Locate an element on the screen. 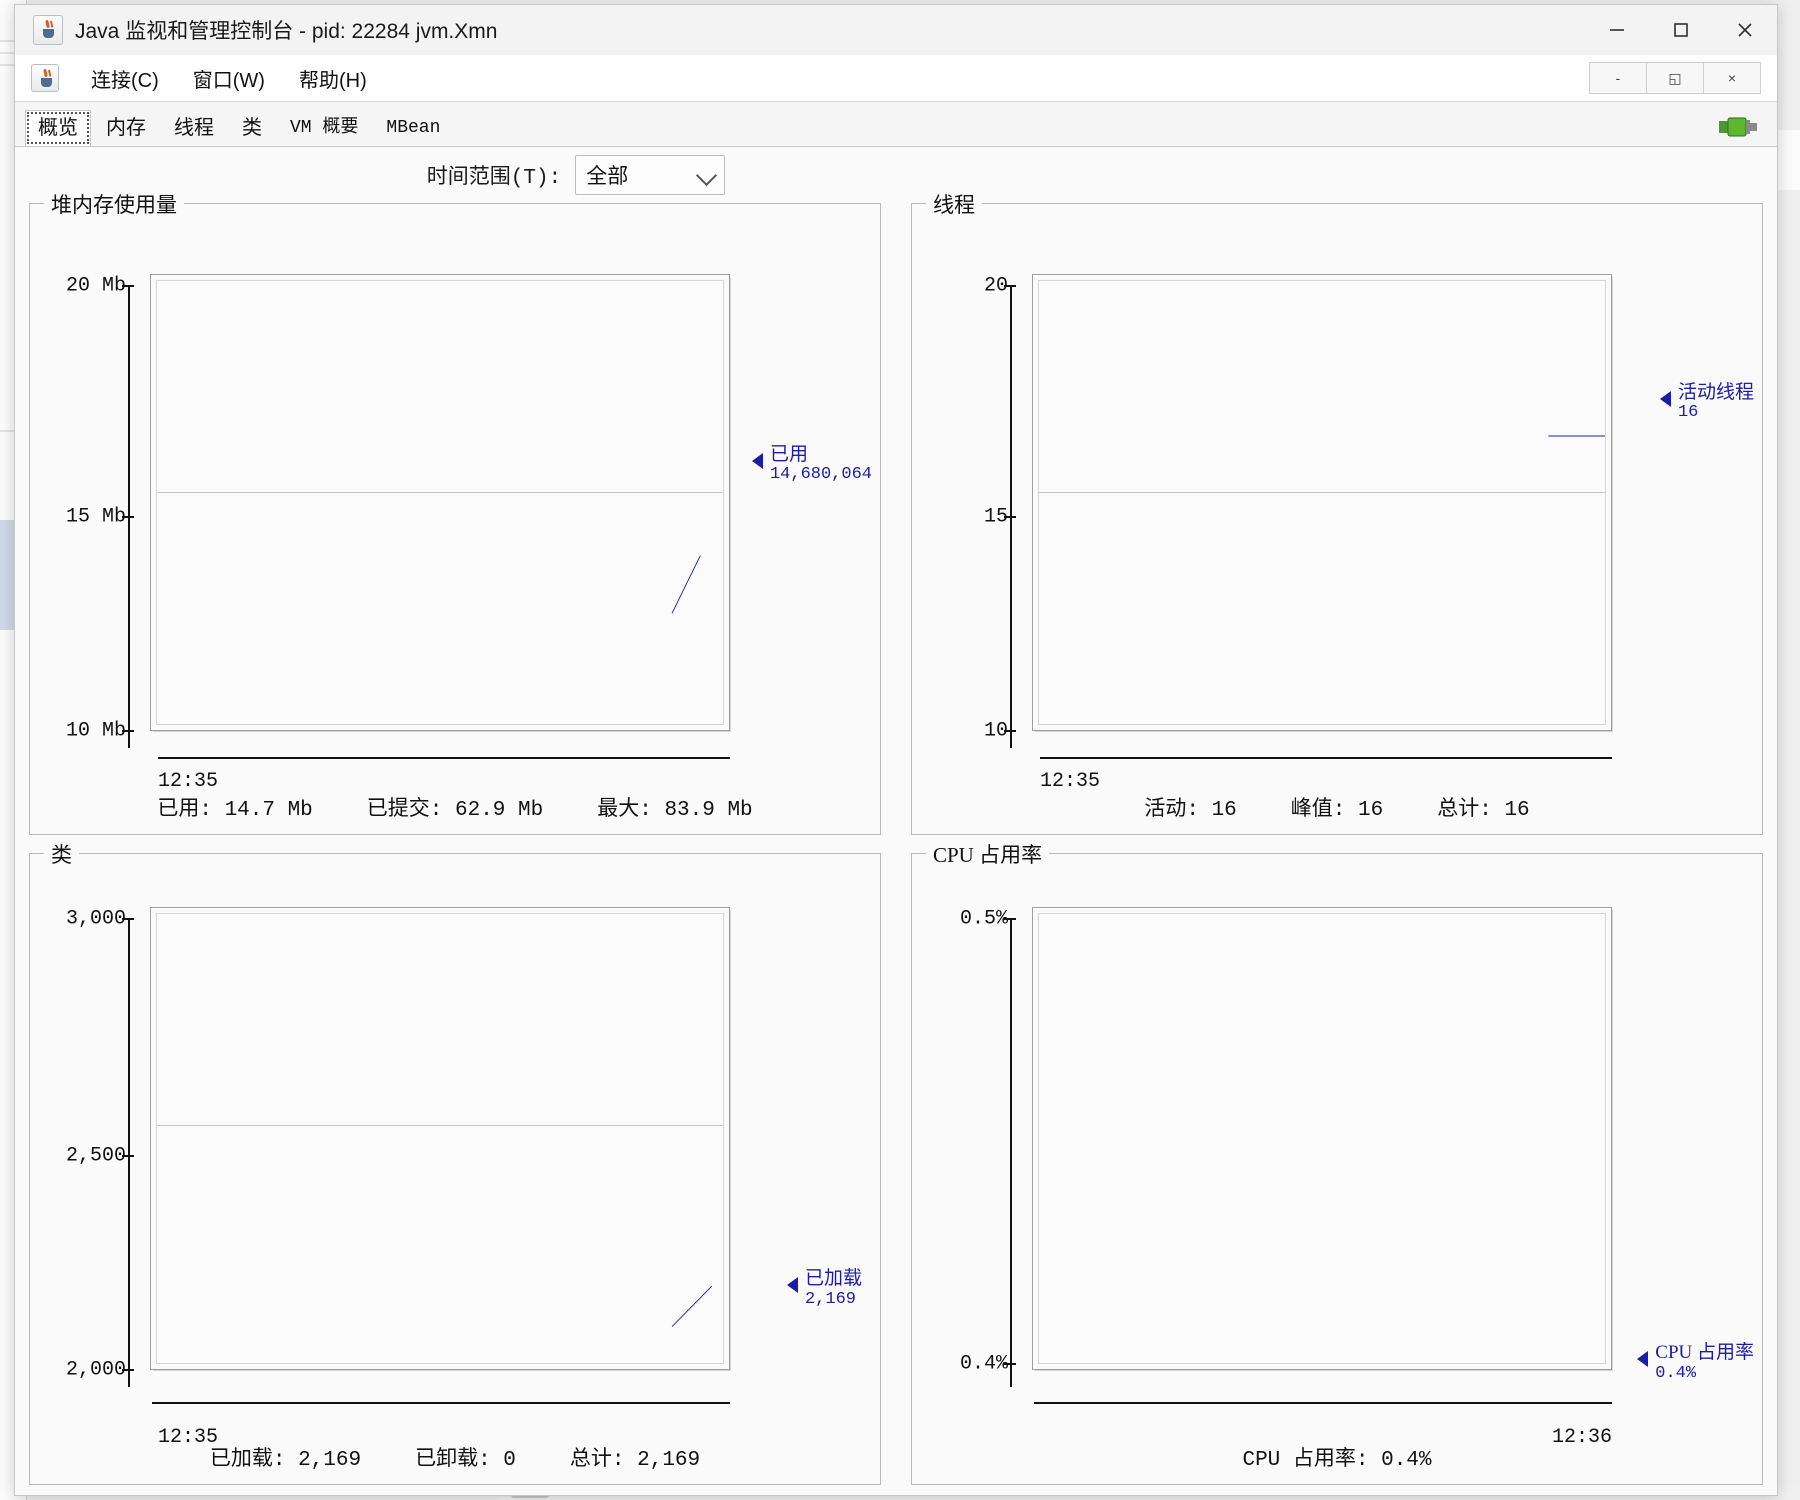 The width and height of the screenshot is (1800, 1500). time-range-value: 全部 is located at coordinates (607, 176).